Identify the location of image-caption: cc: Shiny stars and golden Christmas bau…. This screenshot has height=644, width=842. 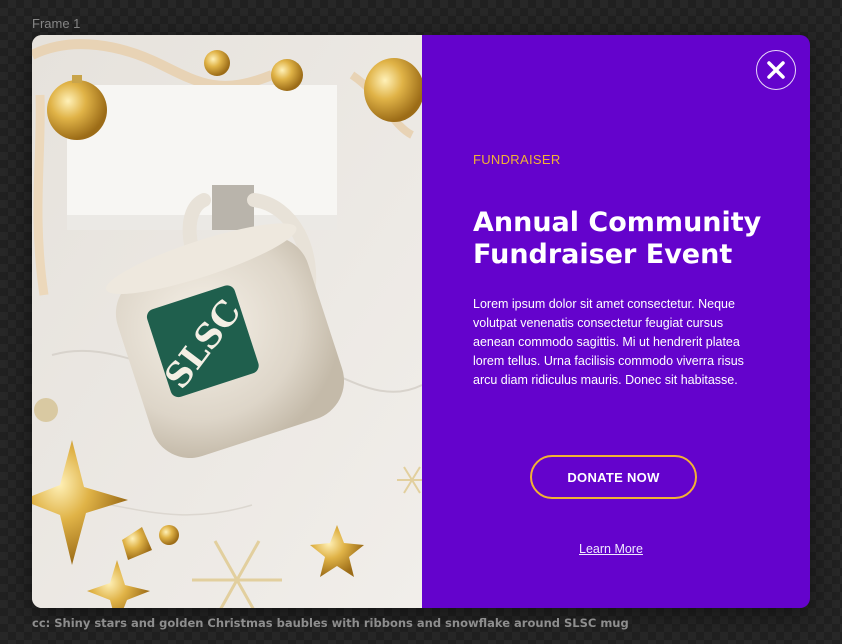
(330, 623).